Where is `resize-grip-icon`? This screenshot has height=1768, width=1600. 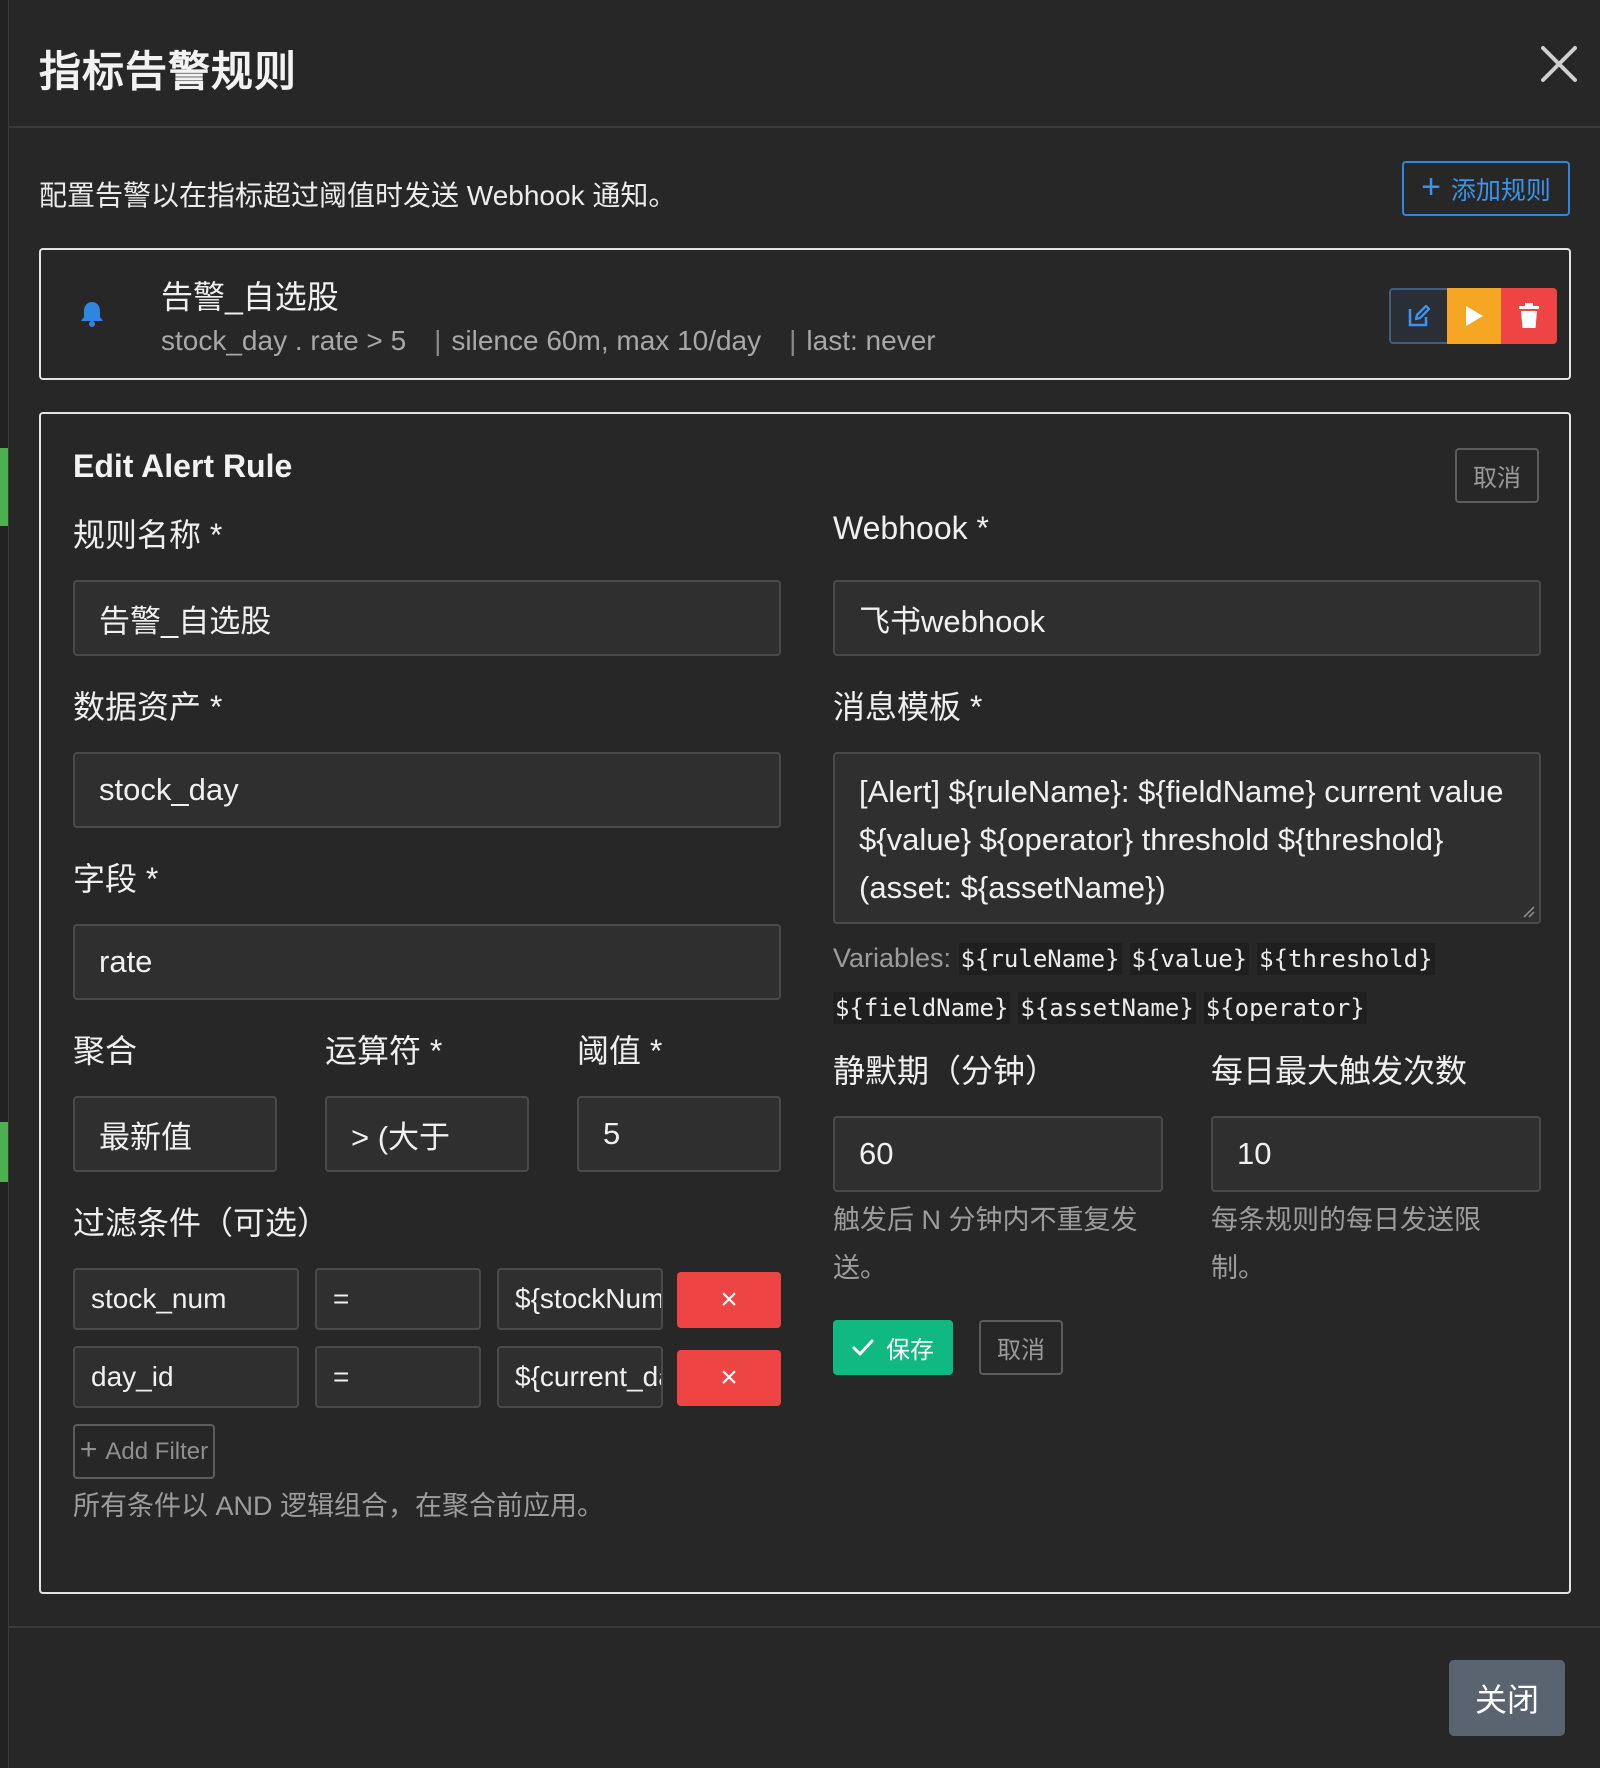
resize-grip-icon is located at coordinates (1528, 911).